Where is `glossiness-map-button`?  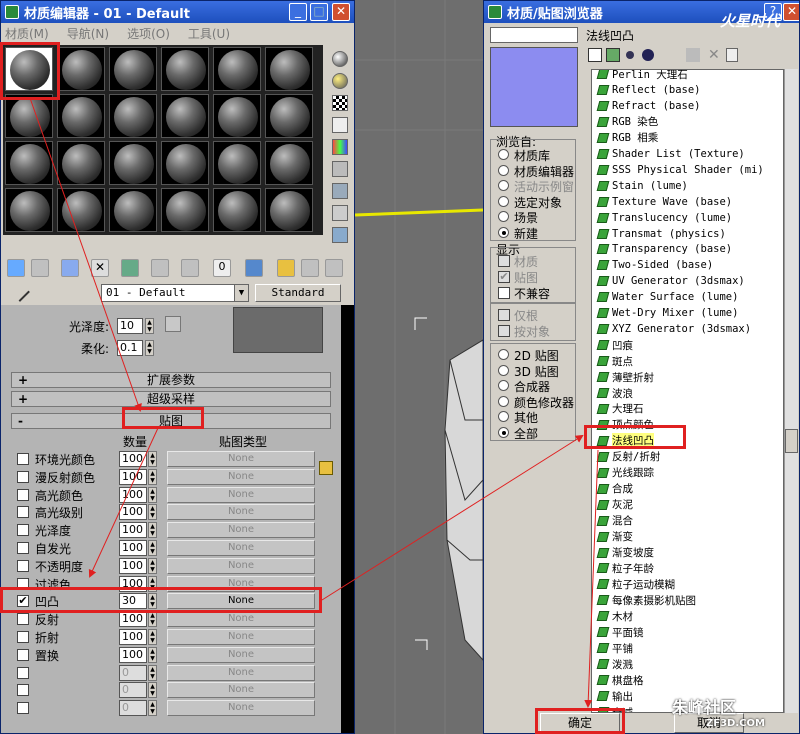
glossiness-map-button is located at coordinates (173, 324).